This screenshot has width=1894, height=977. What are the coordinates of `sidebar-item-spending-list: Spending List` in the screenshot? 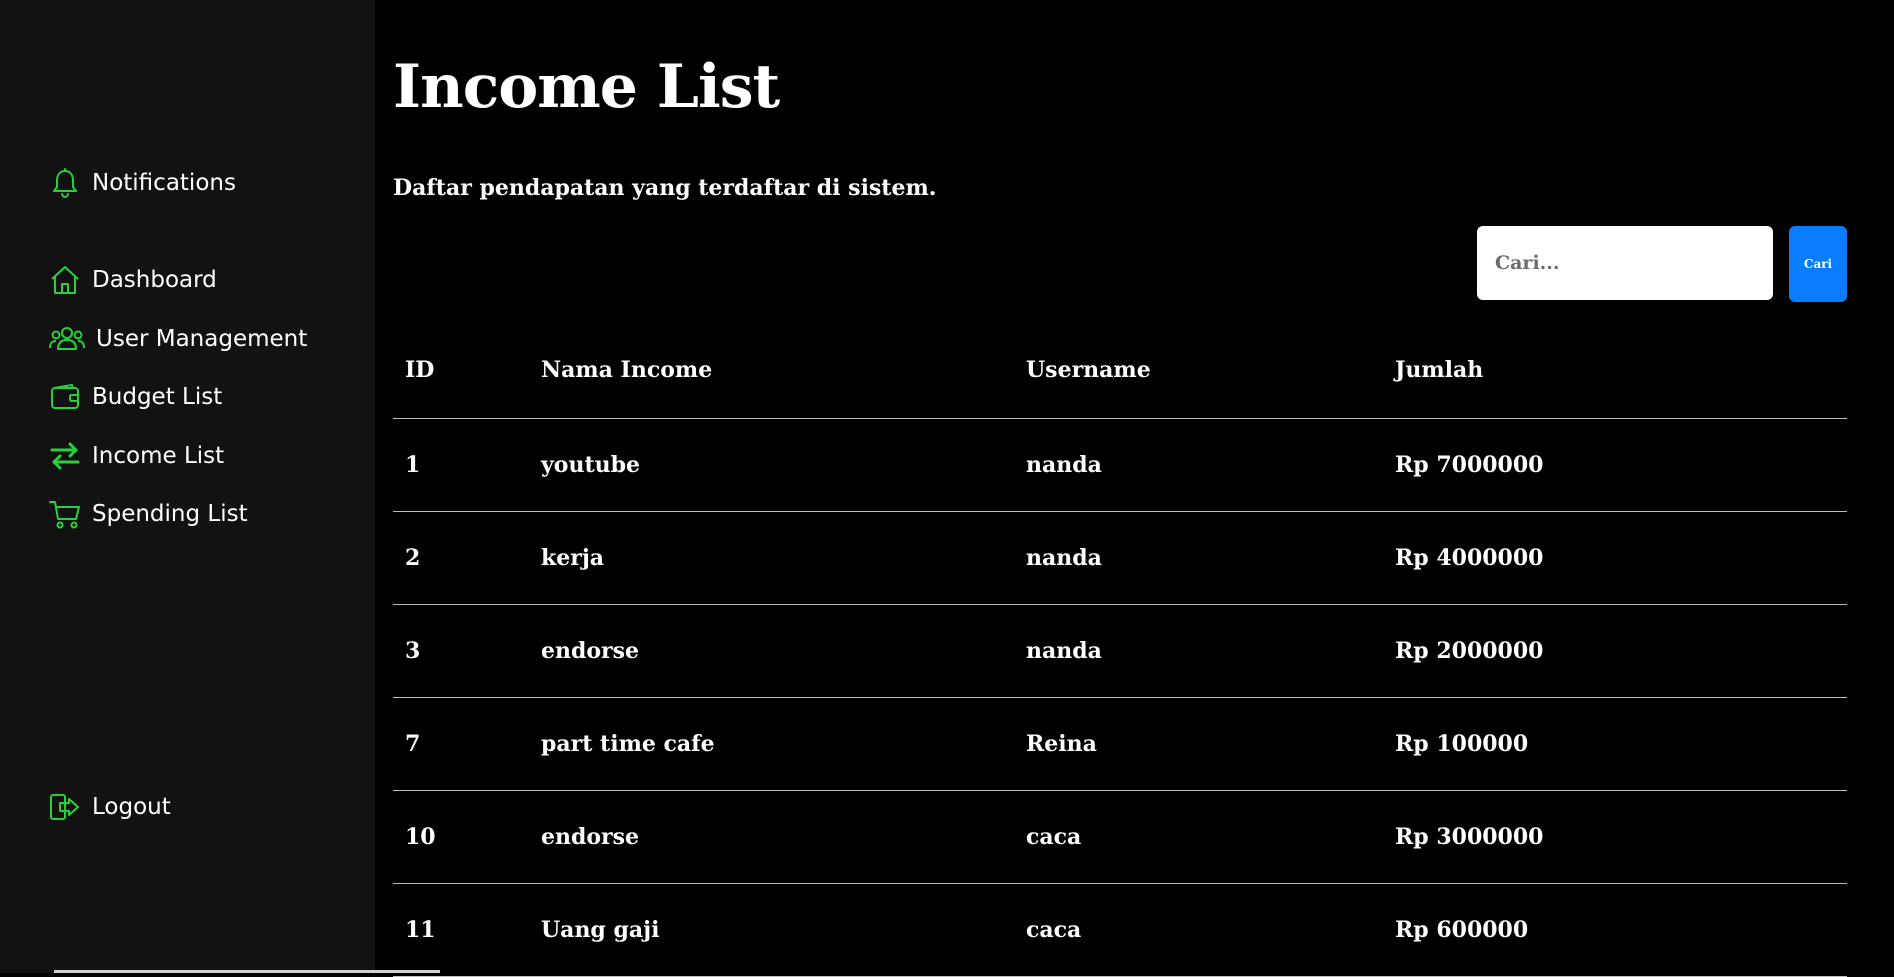 It's located at (148, 514).